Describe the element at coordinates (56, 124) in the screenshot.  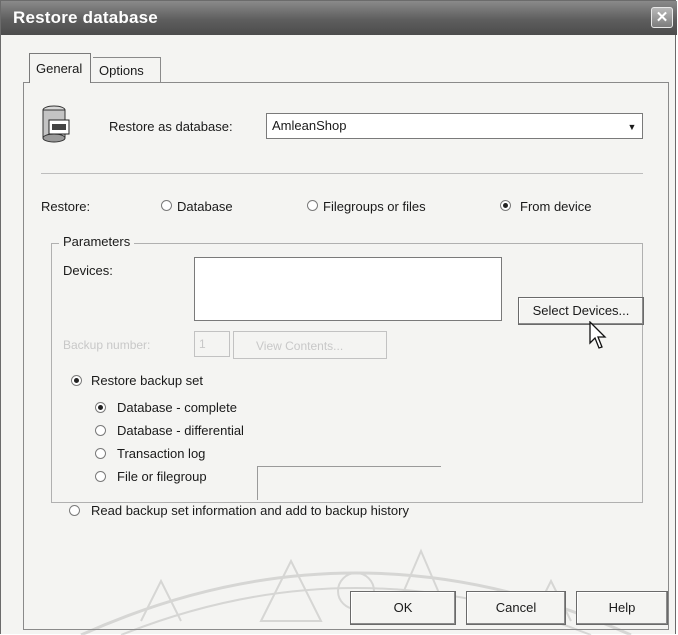
I see `database-icon` at that location.